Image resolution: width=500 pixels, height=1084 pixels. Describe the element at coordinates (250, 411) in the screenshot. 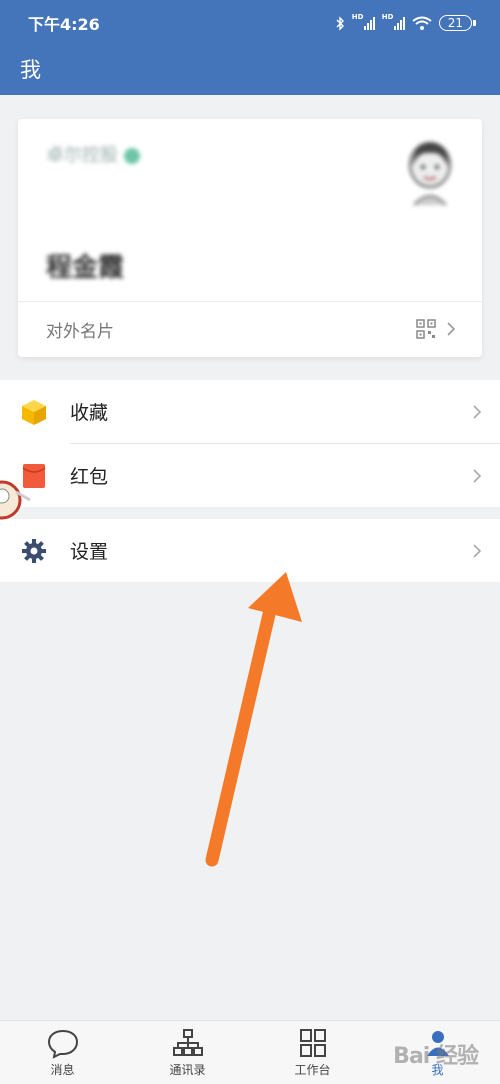

I see `menu-item-favorites: 收藏` at that location.